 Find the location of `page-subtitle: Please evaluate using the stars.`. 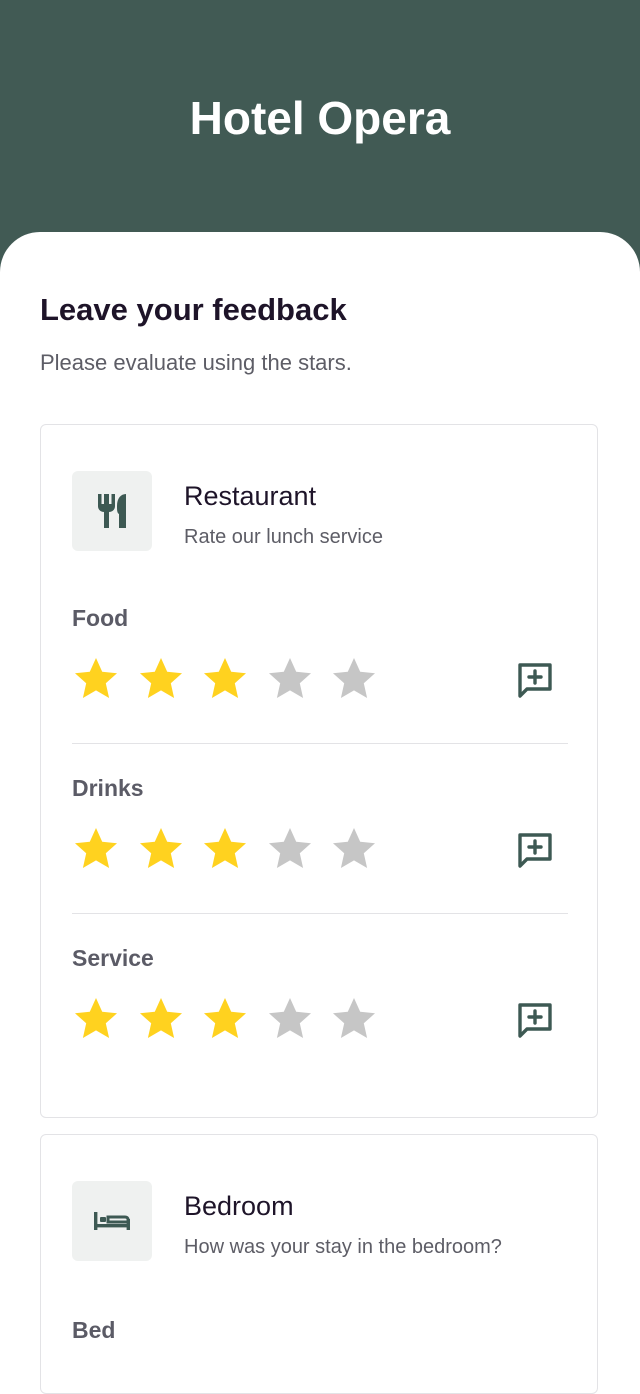

page-subtitle: Please evaluate using the stars. is located at coordinates (196, 362).